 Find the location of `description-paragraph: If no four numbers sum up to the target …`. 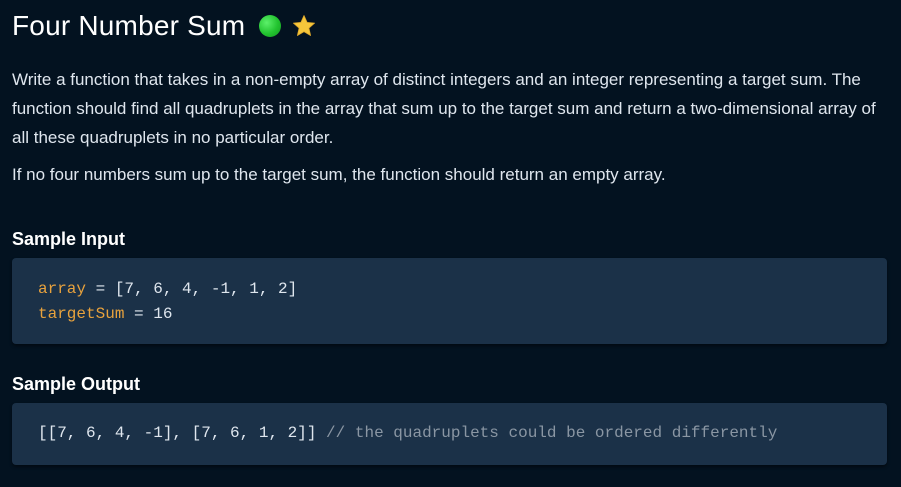

description-paragraph: If no four numbers sum up to the target … is located at coordinates (339, 174).